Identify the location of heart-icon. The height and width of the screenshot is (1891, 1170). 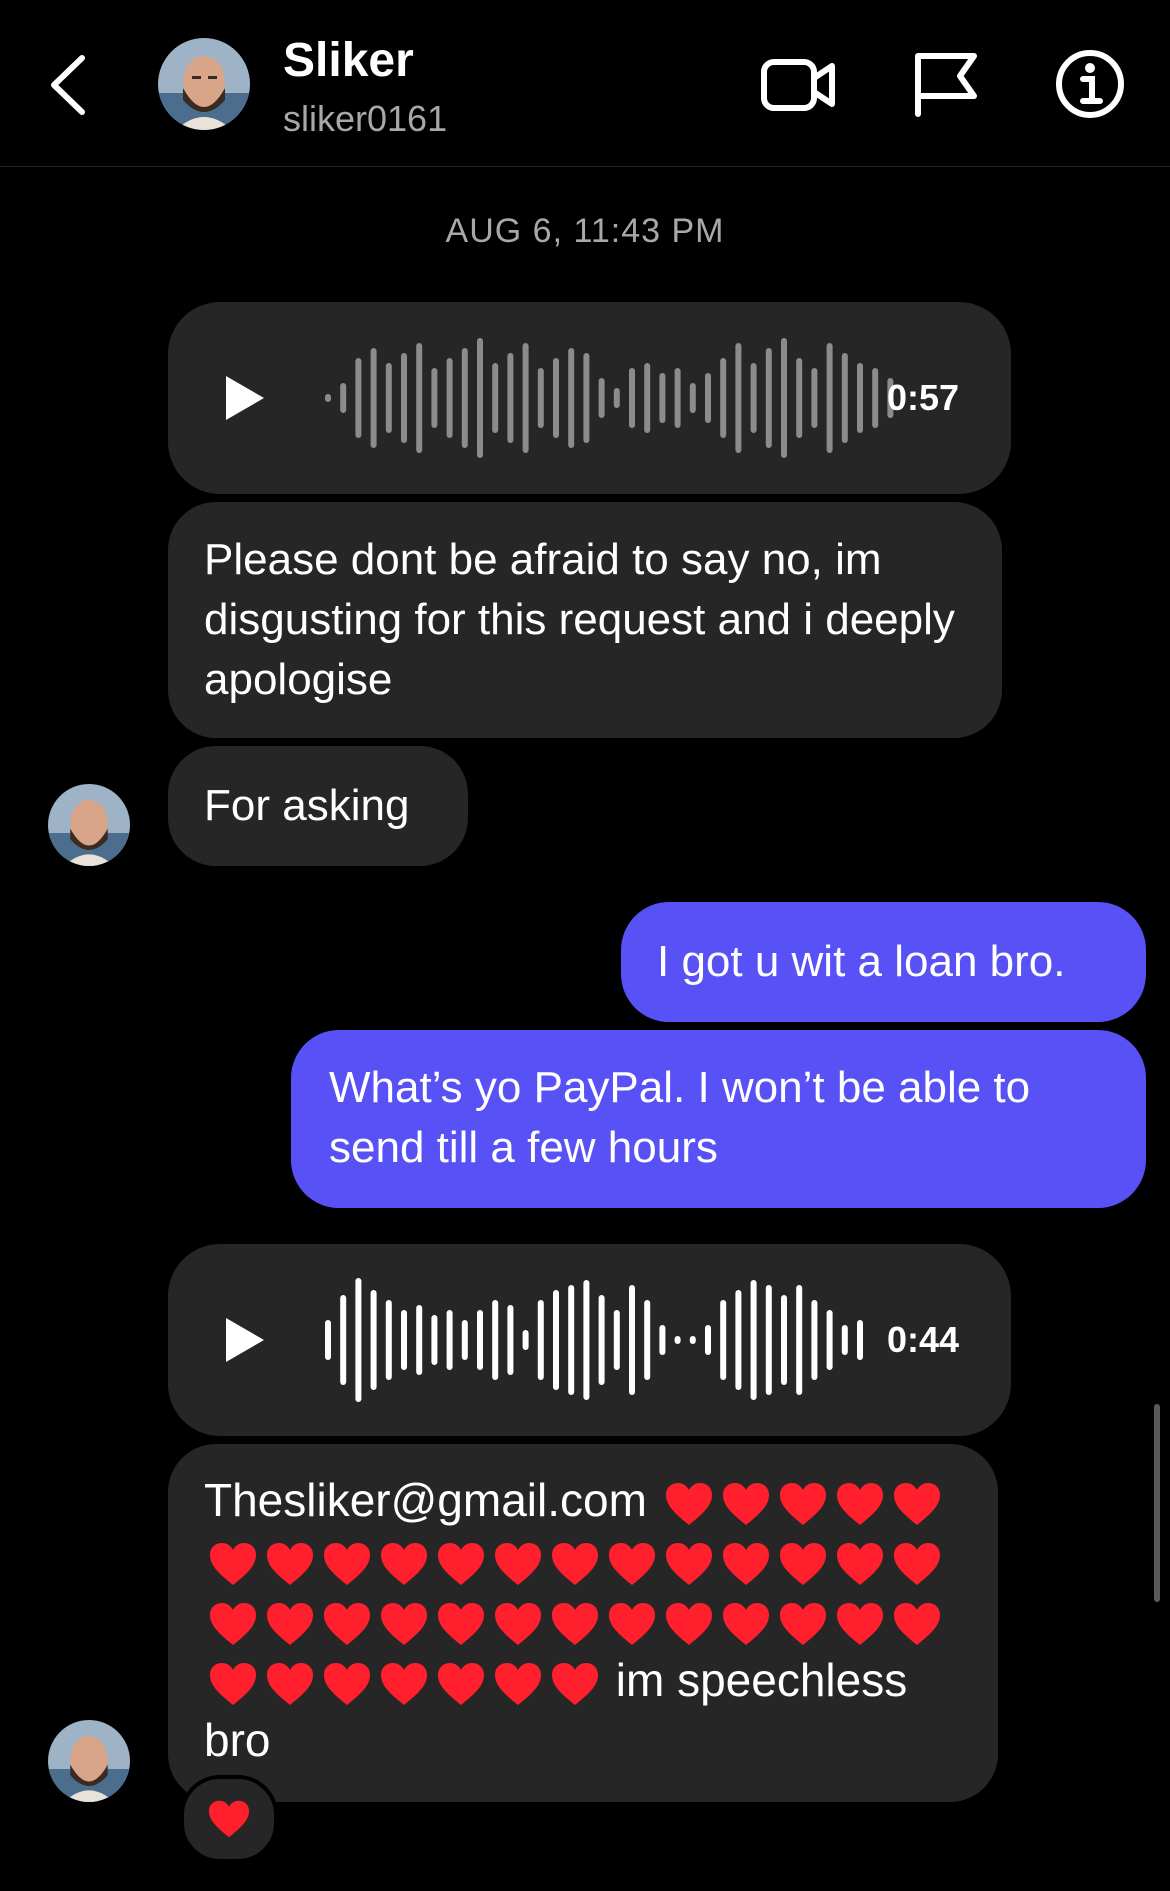
(229, 1819).